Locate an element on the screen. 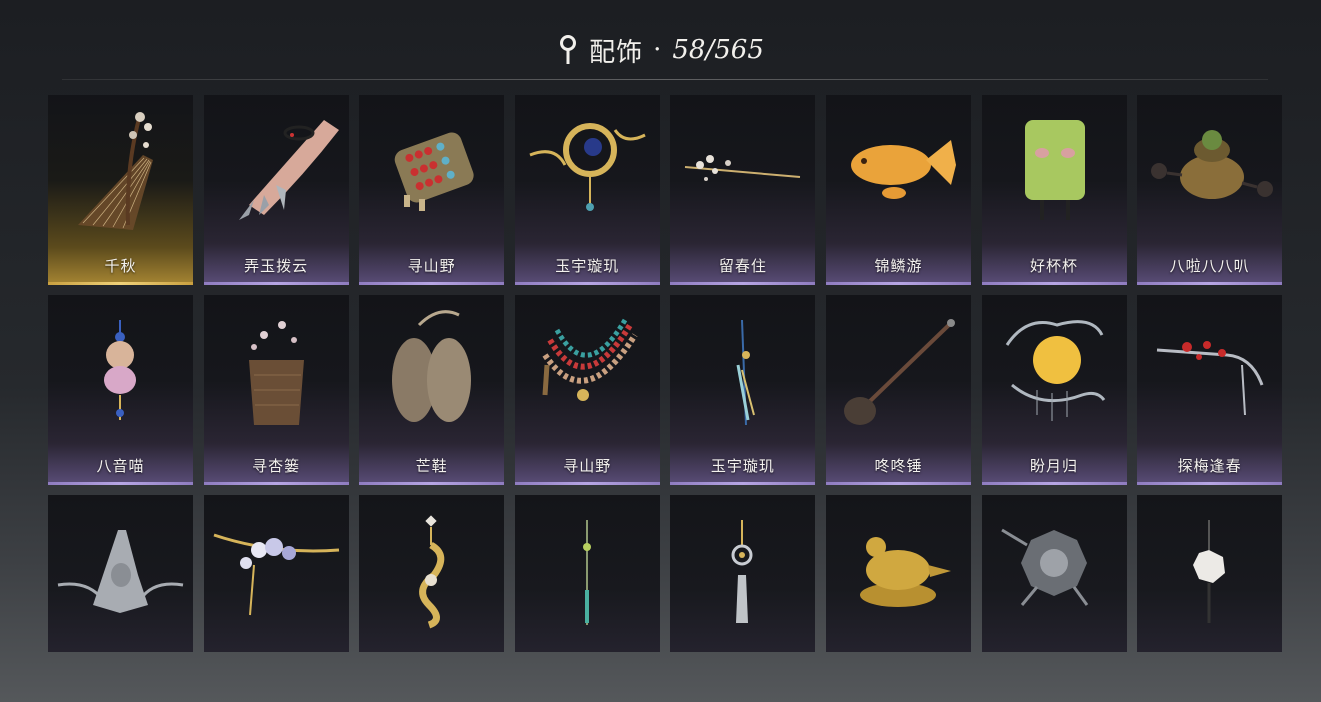 This screenshot has height=702, width=1321. ring-tassel-icon is located at coordinates (742, 571).